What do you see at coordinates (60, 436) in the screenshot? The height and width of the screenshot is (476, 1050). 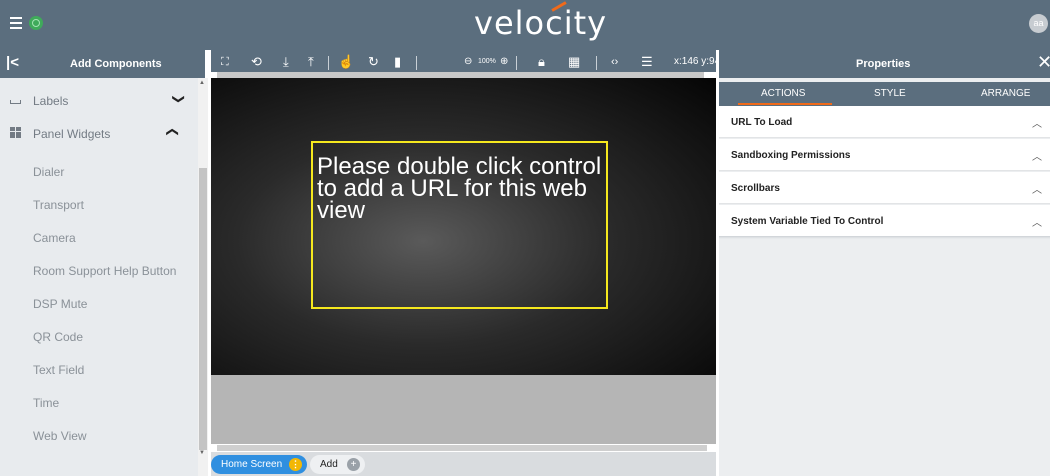 I see `list-item-web-view: Web View` at bounding box center [60, 436].